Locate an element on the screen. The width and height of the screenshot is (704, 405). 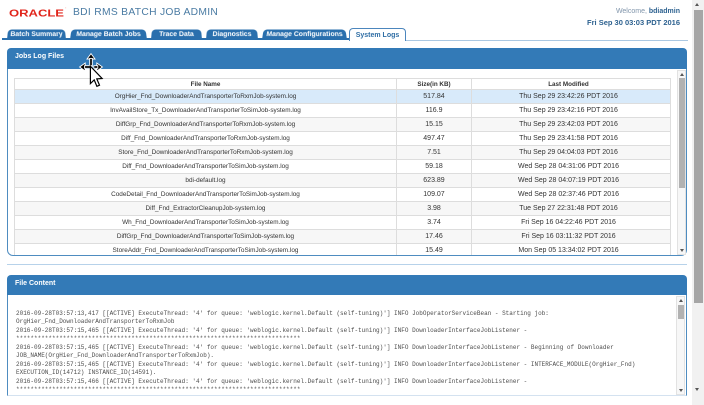
svg-text: ORACLE is located at coordinates (36, 13).